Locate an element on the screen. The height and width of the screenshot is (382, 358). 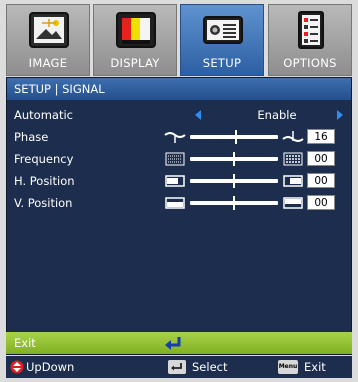
automatic-row: Automatic Enable is located at coordinates (179, 115).